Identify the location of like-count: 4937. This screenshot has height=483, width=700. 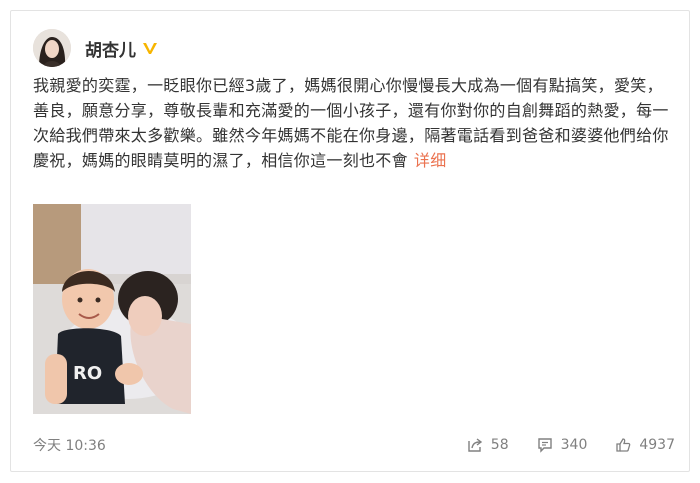
(657, 445).